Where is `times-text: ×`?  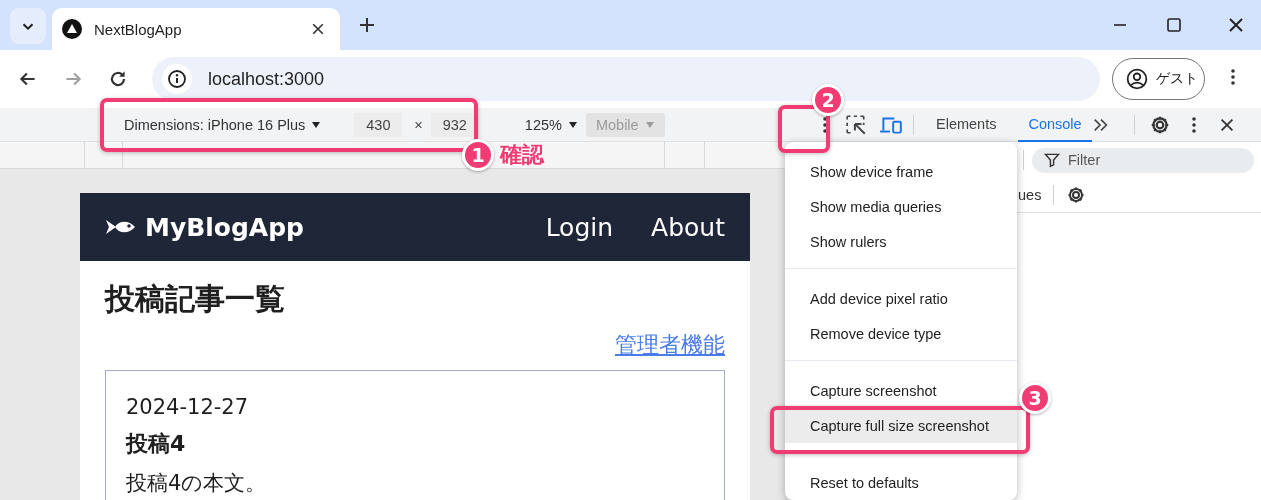
times-text: × is located at coordinates (418, 124).